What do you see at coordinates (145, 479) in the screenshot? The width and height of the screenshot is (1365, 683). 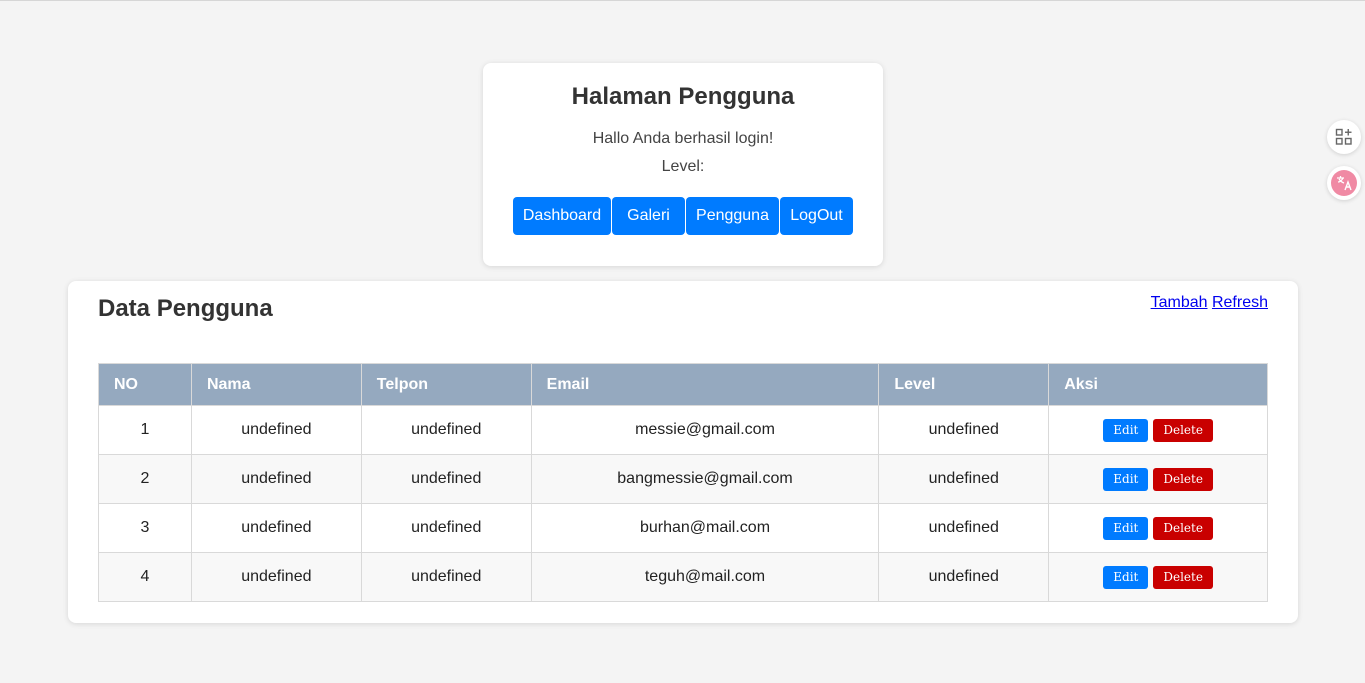 I see `cell-no: 2` at bounding box center [145, 479].